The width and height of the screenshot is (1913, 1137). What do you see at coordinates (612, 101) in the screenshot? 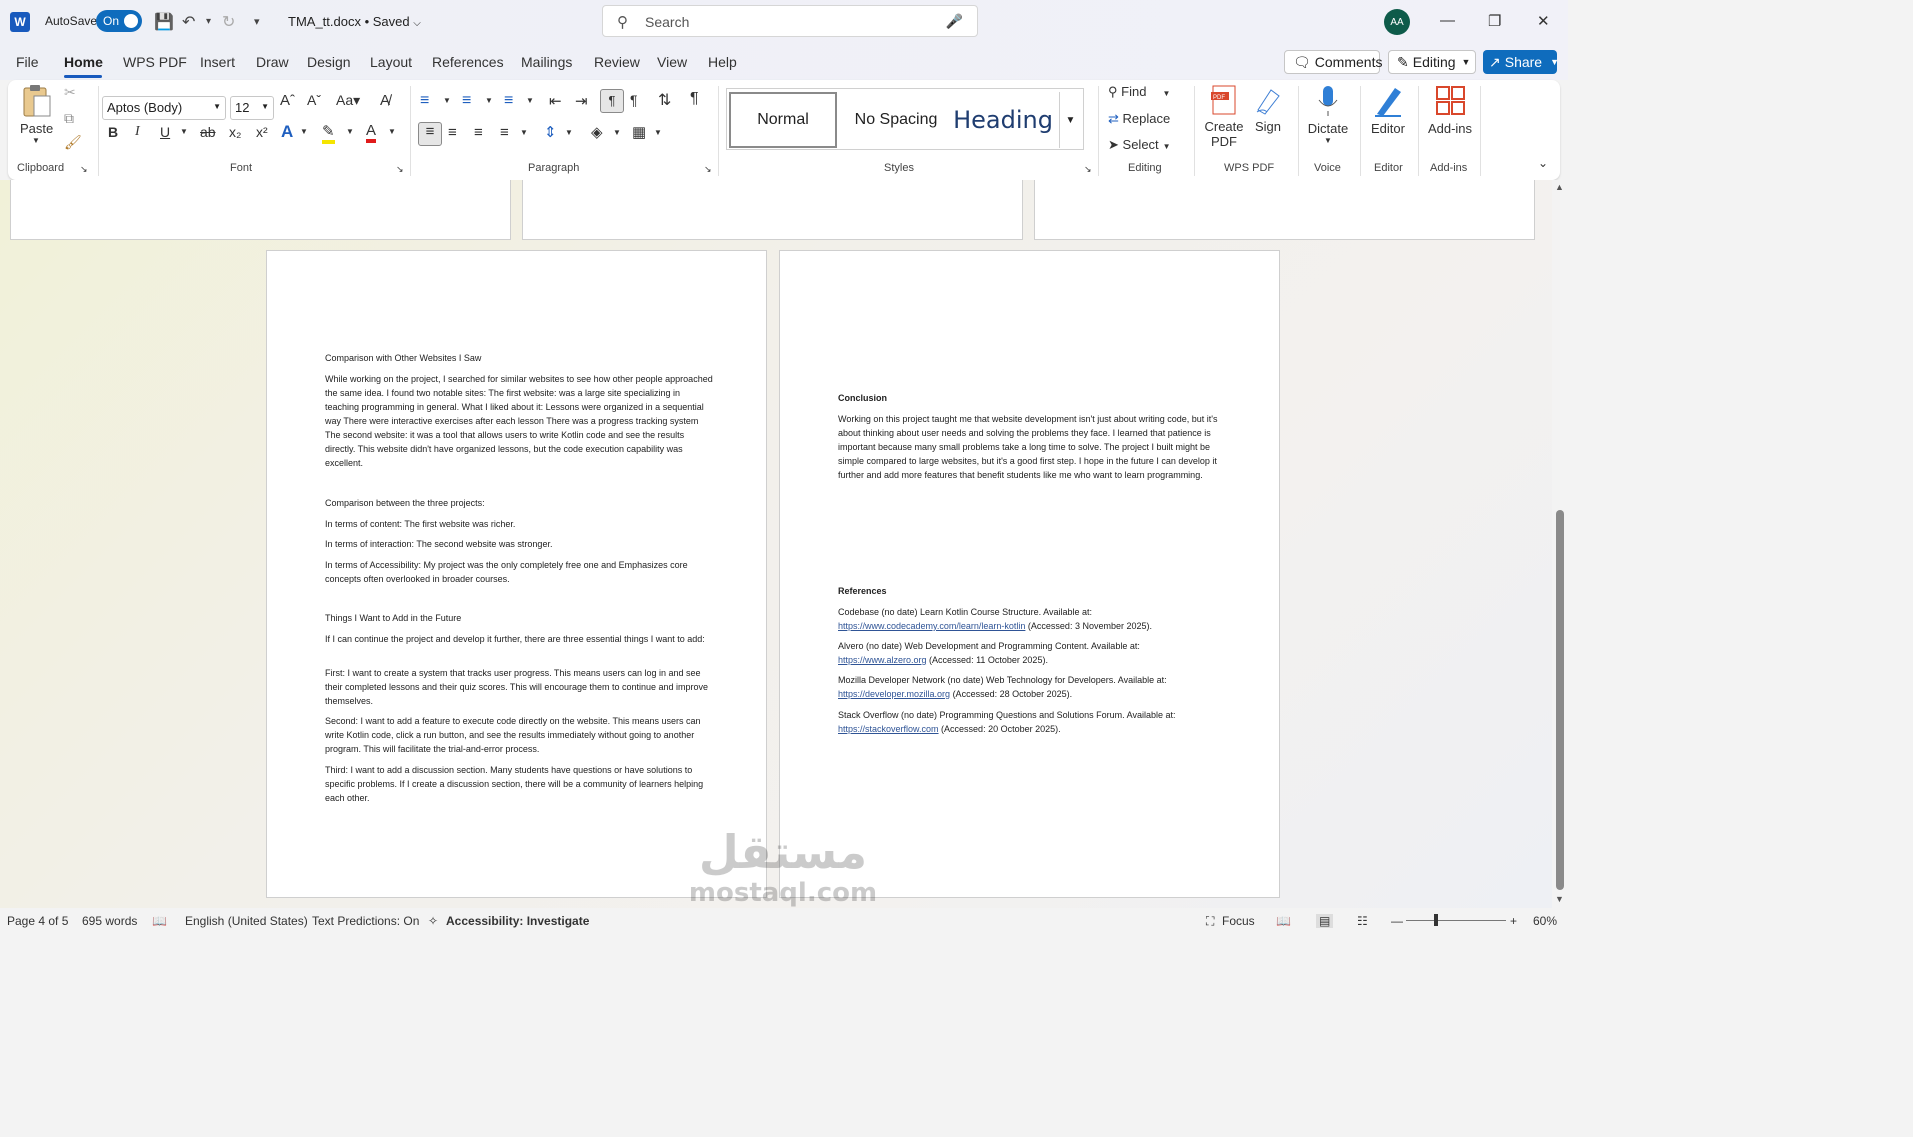
I see `ltr-direction-icon: ¶` at bounding box center [612, 101].